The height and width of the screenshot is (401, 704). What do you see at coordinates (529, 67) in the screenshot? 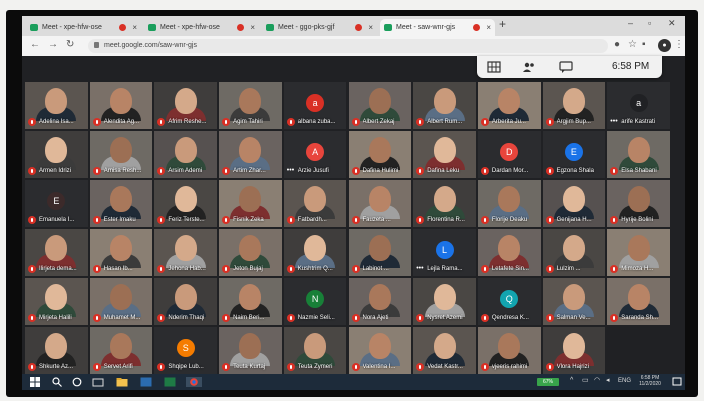
I see `people-icon` at bounding box center [529, 67].